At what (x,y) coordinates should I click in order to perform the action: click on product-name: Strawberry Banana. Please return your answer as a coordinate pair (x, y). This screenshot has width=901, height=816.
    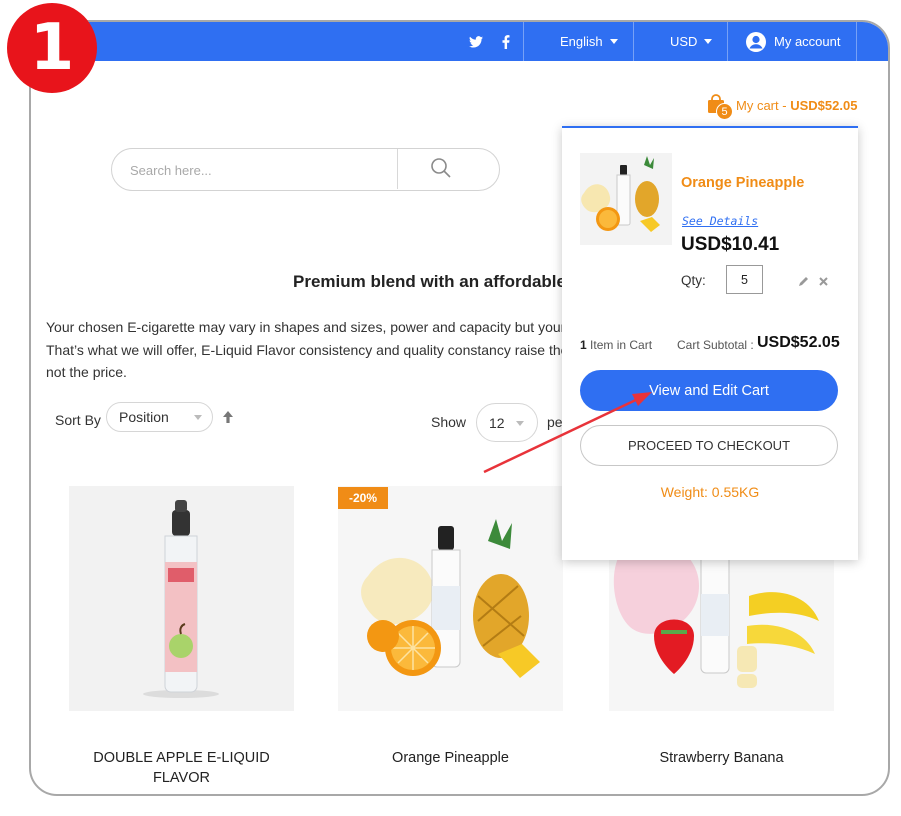
    Looking at the image, I should click on (721, 758).